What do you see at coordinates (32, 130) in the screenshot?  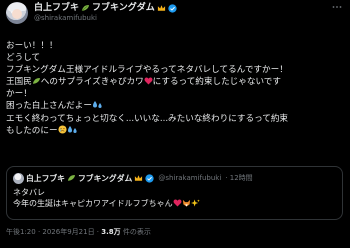 I see `tweet-text: もしたのにー` at bounding box center [32, 130].